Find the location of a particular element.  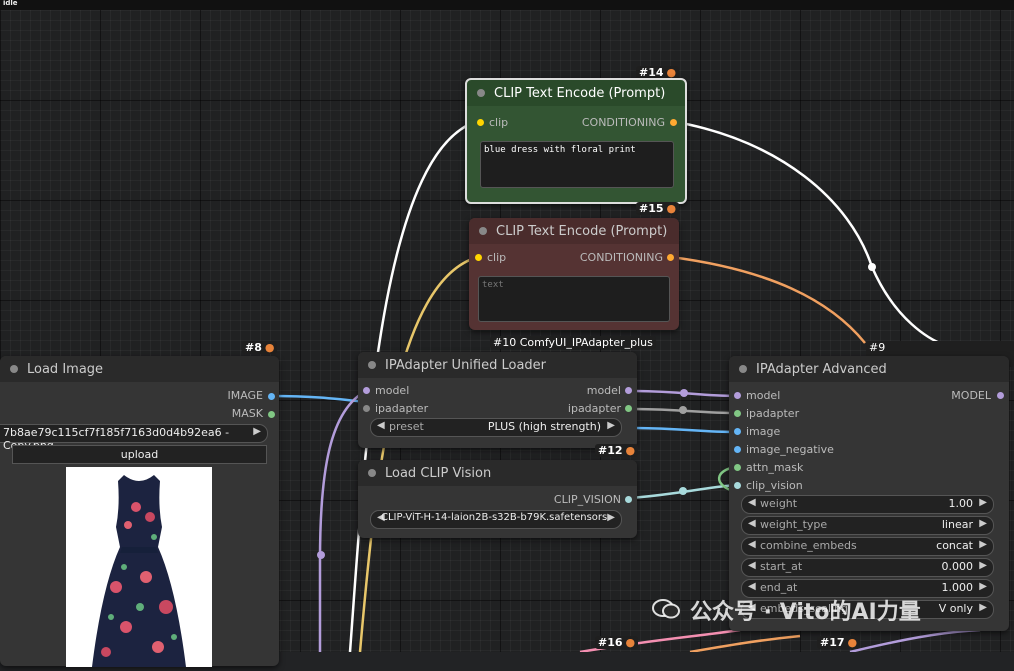

preset-select: ◀ preset PLUS (high strength) ▶ is located at coordinates (496, 427).